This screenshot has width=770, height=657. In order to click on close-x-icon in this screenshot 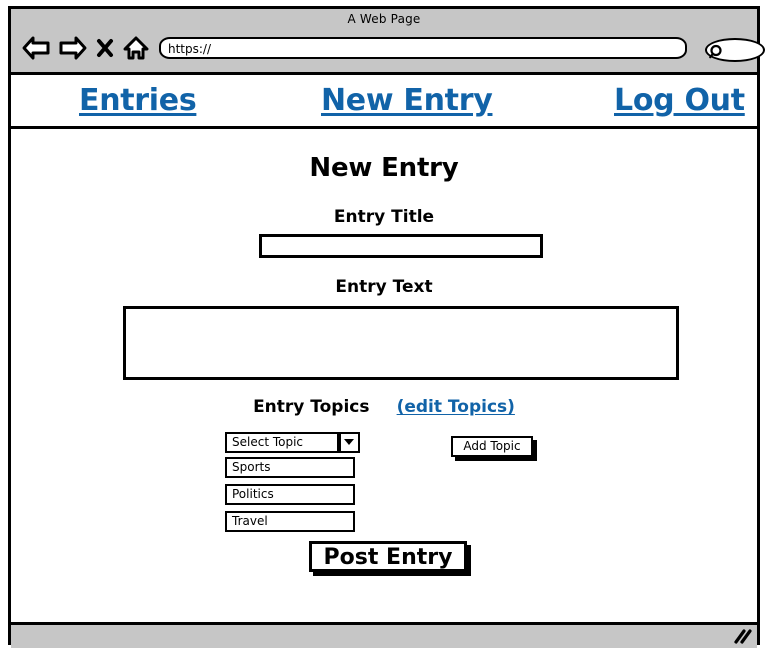, I will do `click(105, 48)`.